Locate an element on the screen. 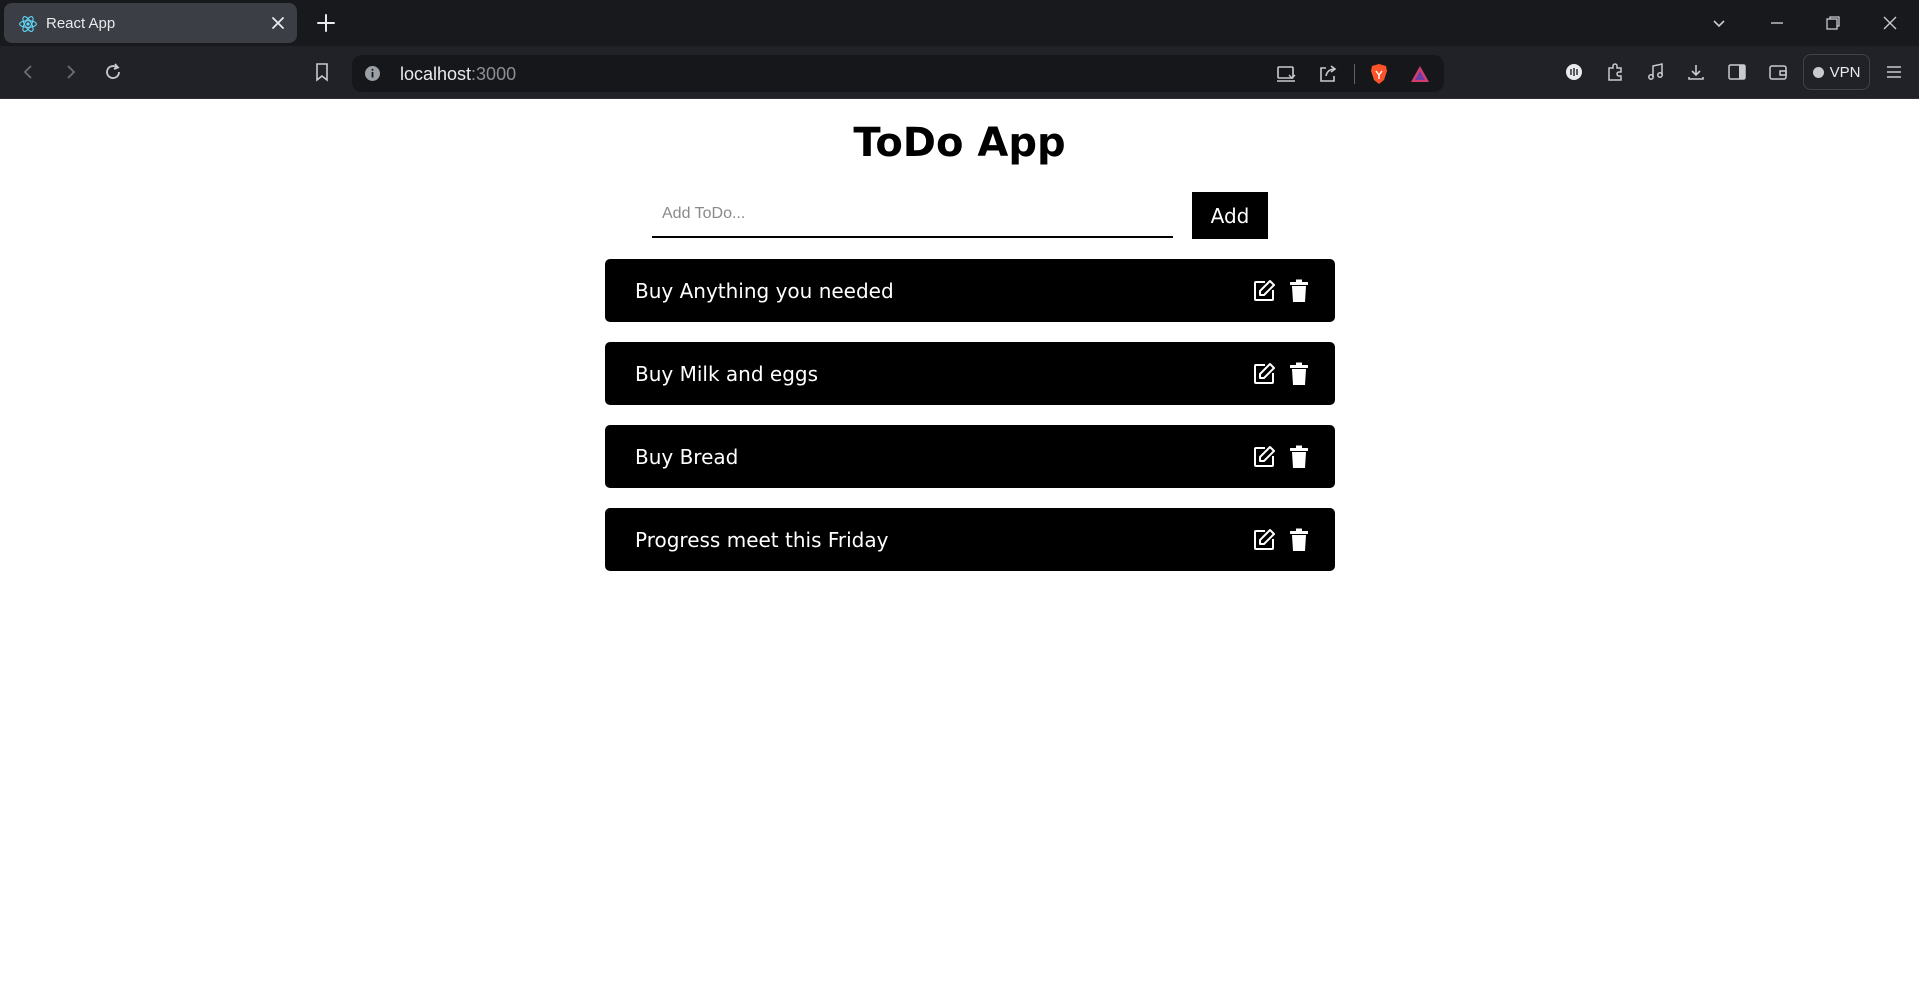  cast-icon is located at coordinates (1286, 74).